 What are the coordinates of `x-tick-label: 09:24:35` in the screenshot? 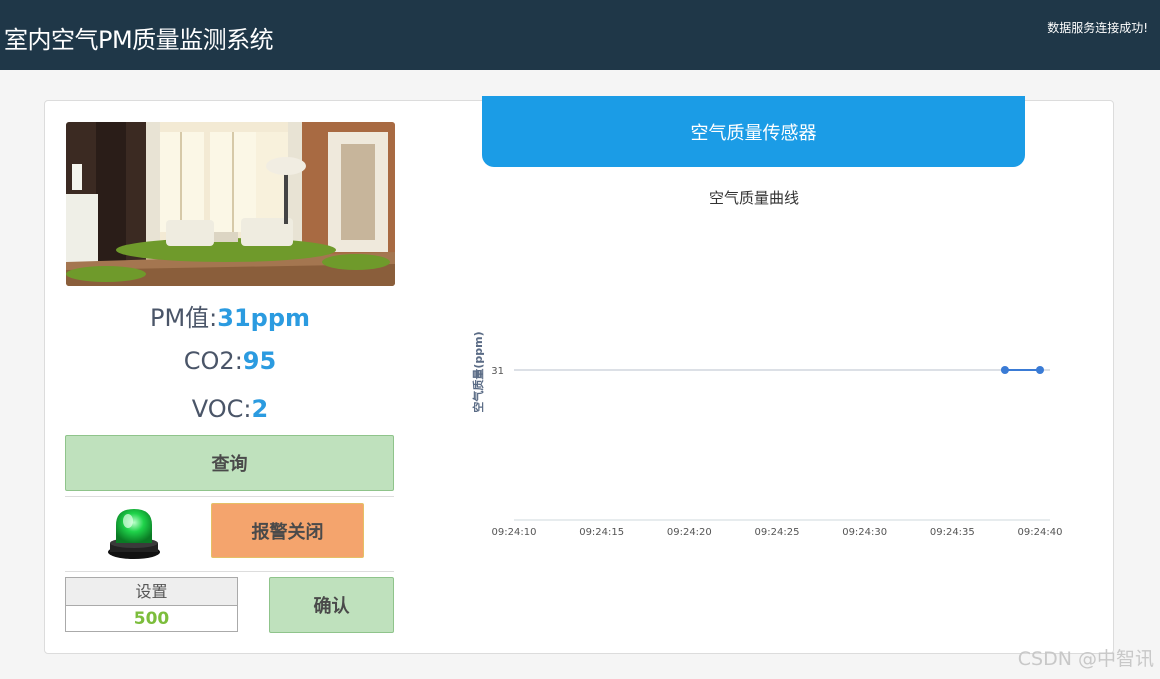 It's located at (952, 532).